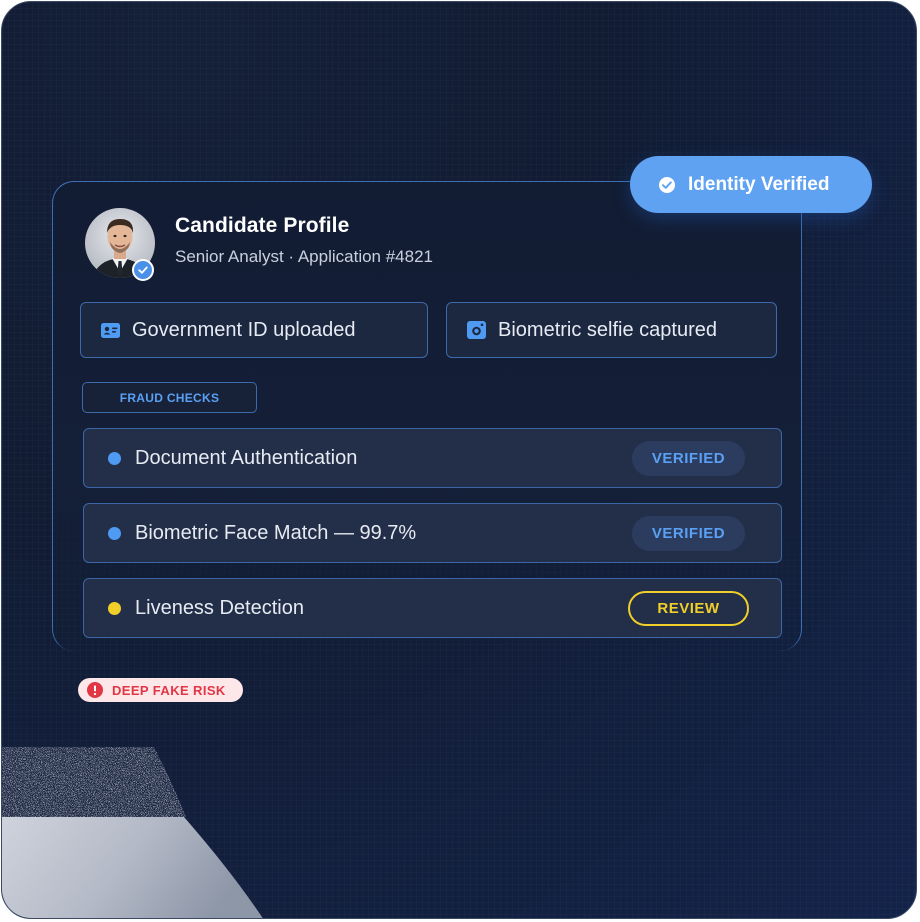 This screenshot has width=920, height=922. I want to click on check-circle-icon, so click(667, 185).